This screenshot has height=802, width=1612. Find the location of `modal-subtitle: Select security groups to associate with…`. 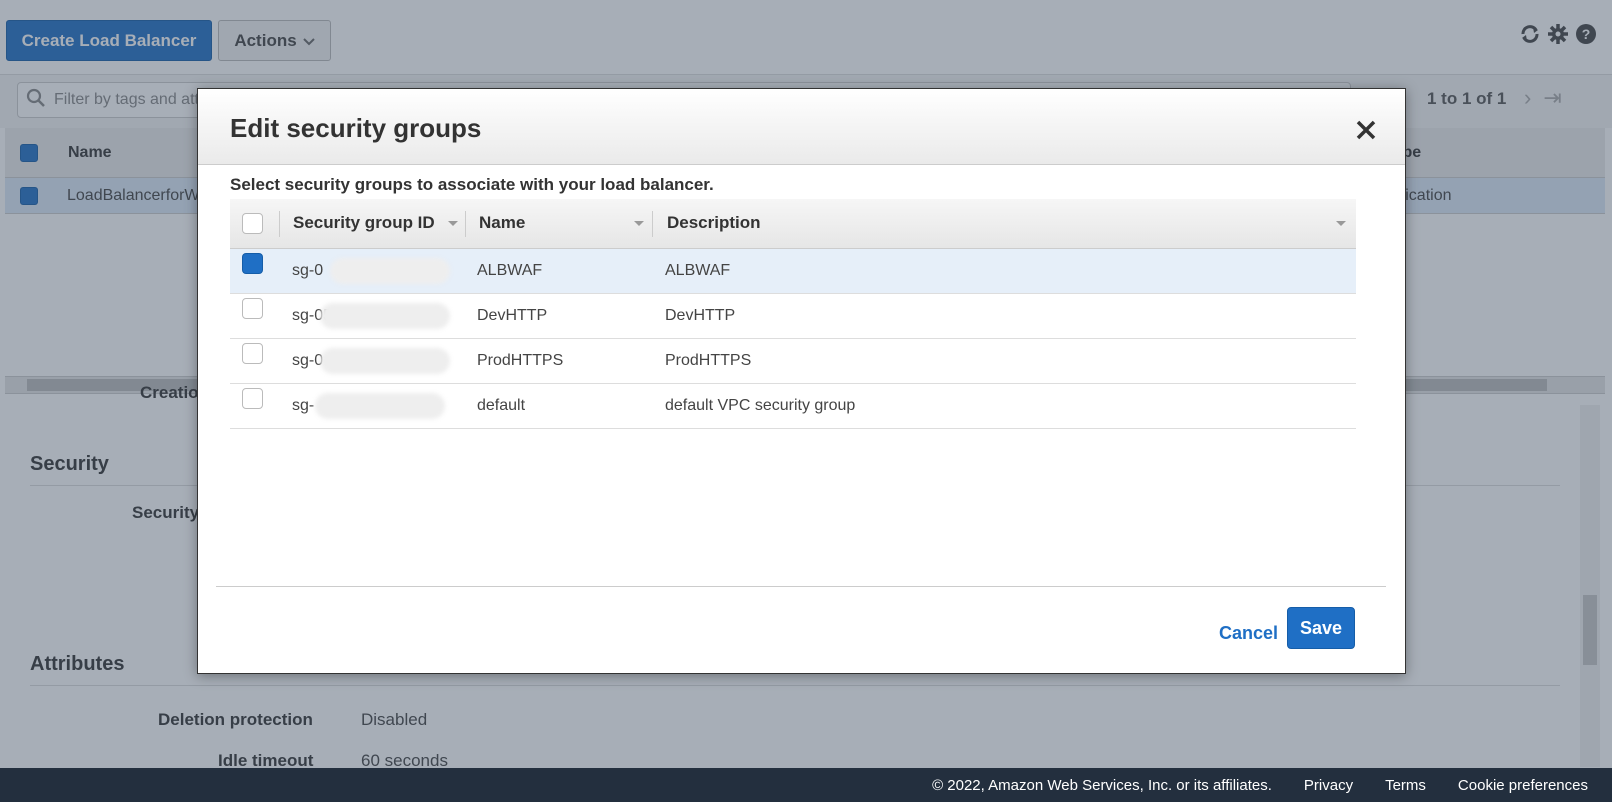

modal-subtitle: Select security groups to associate with… is located at coordinates (472, 184).